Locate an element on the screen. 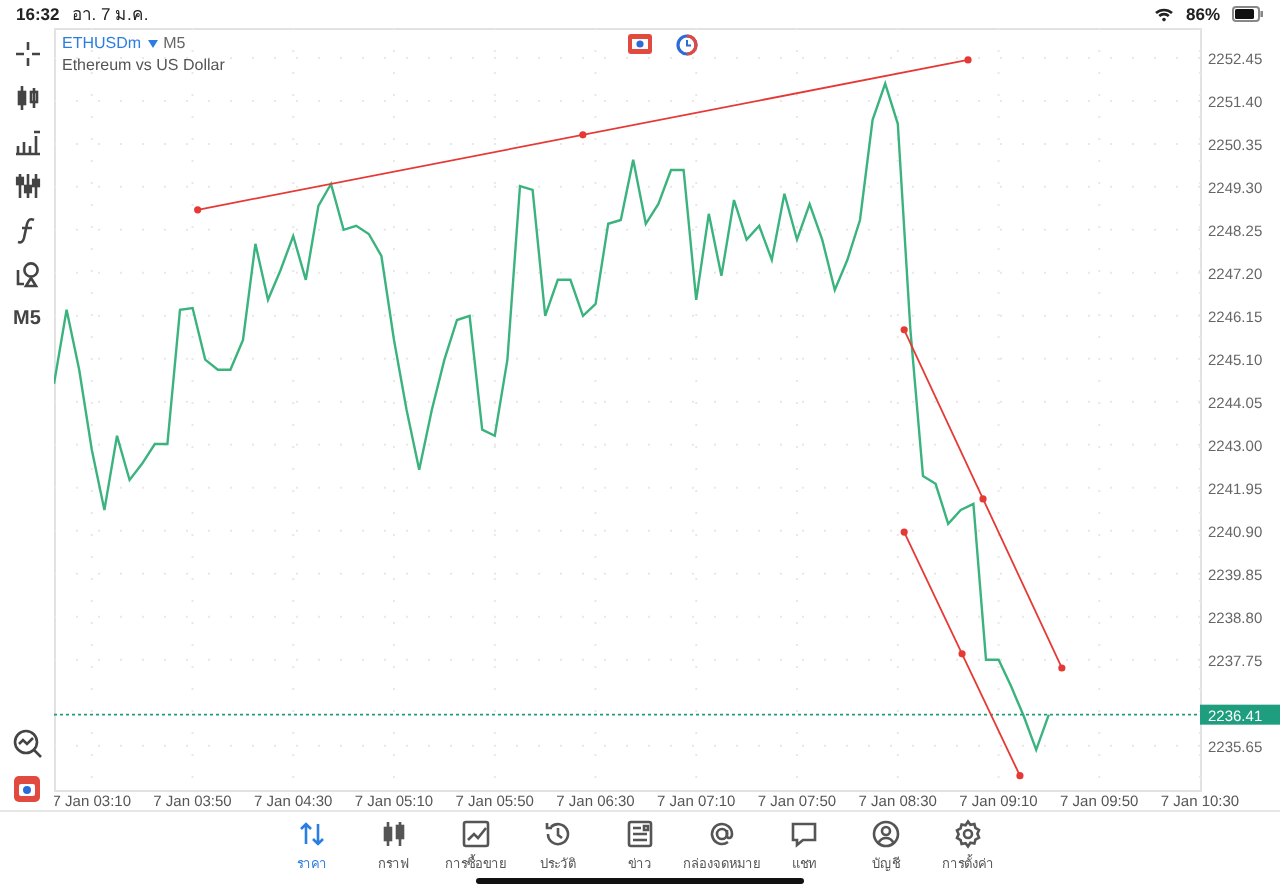 The height and width of the screenshot is (894, 1280). sliders-icon is located at coordinates (27, 186).